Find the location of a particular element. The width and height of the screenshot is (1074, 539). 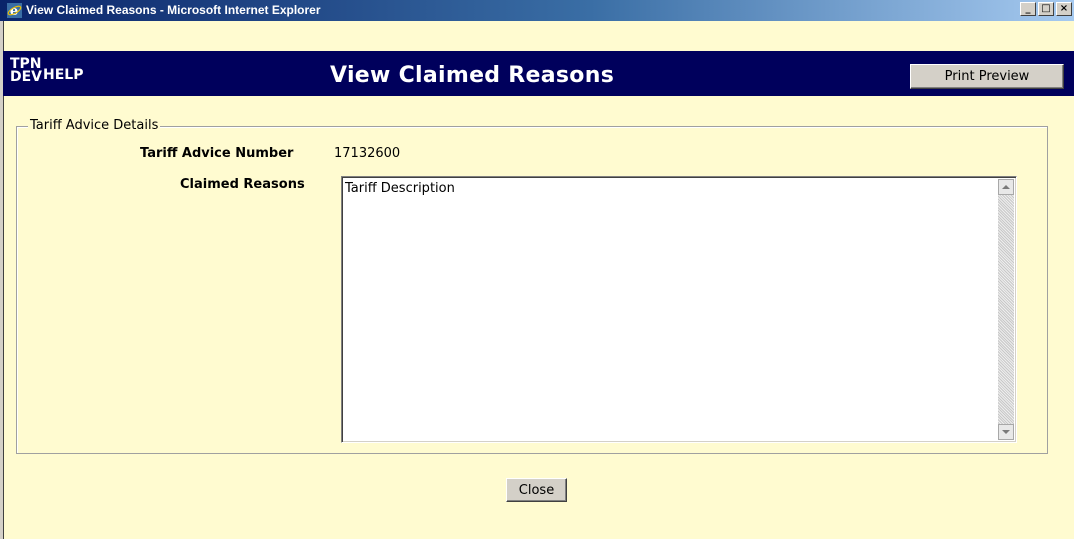

claimed-reasons-text: Tariff Description is located at coordinates (400, 188).